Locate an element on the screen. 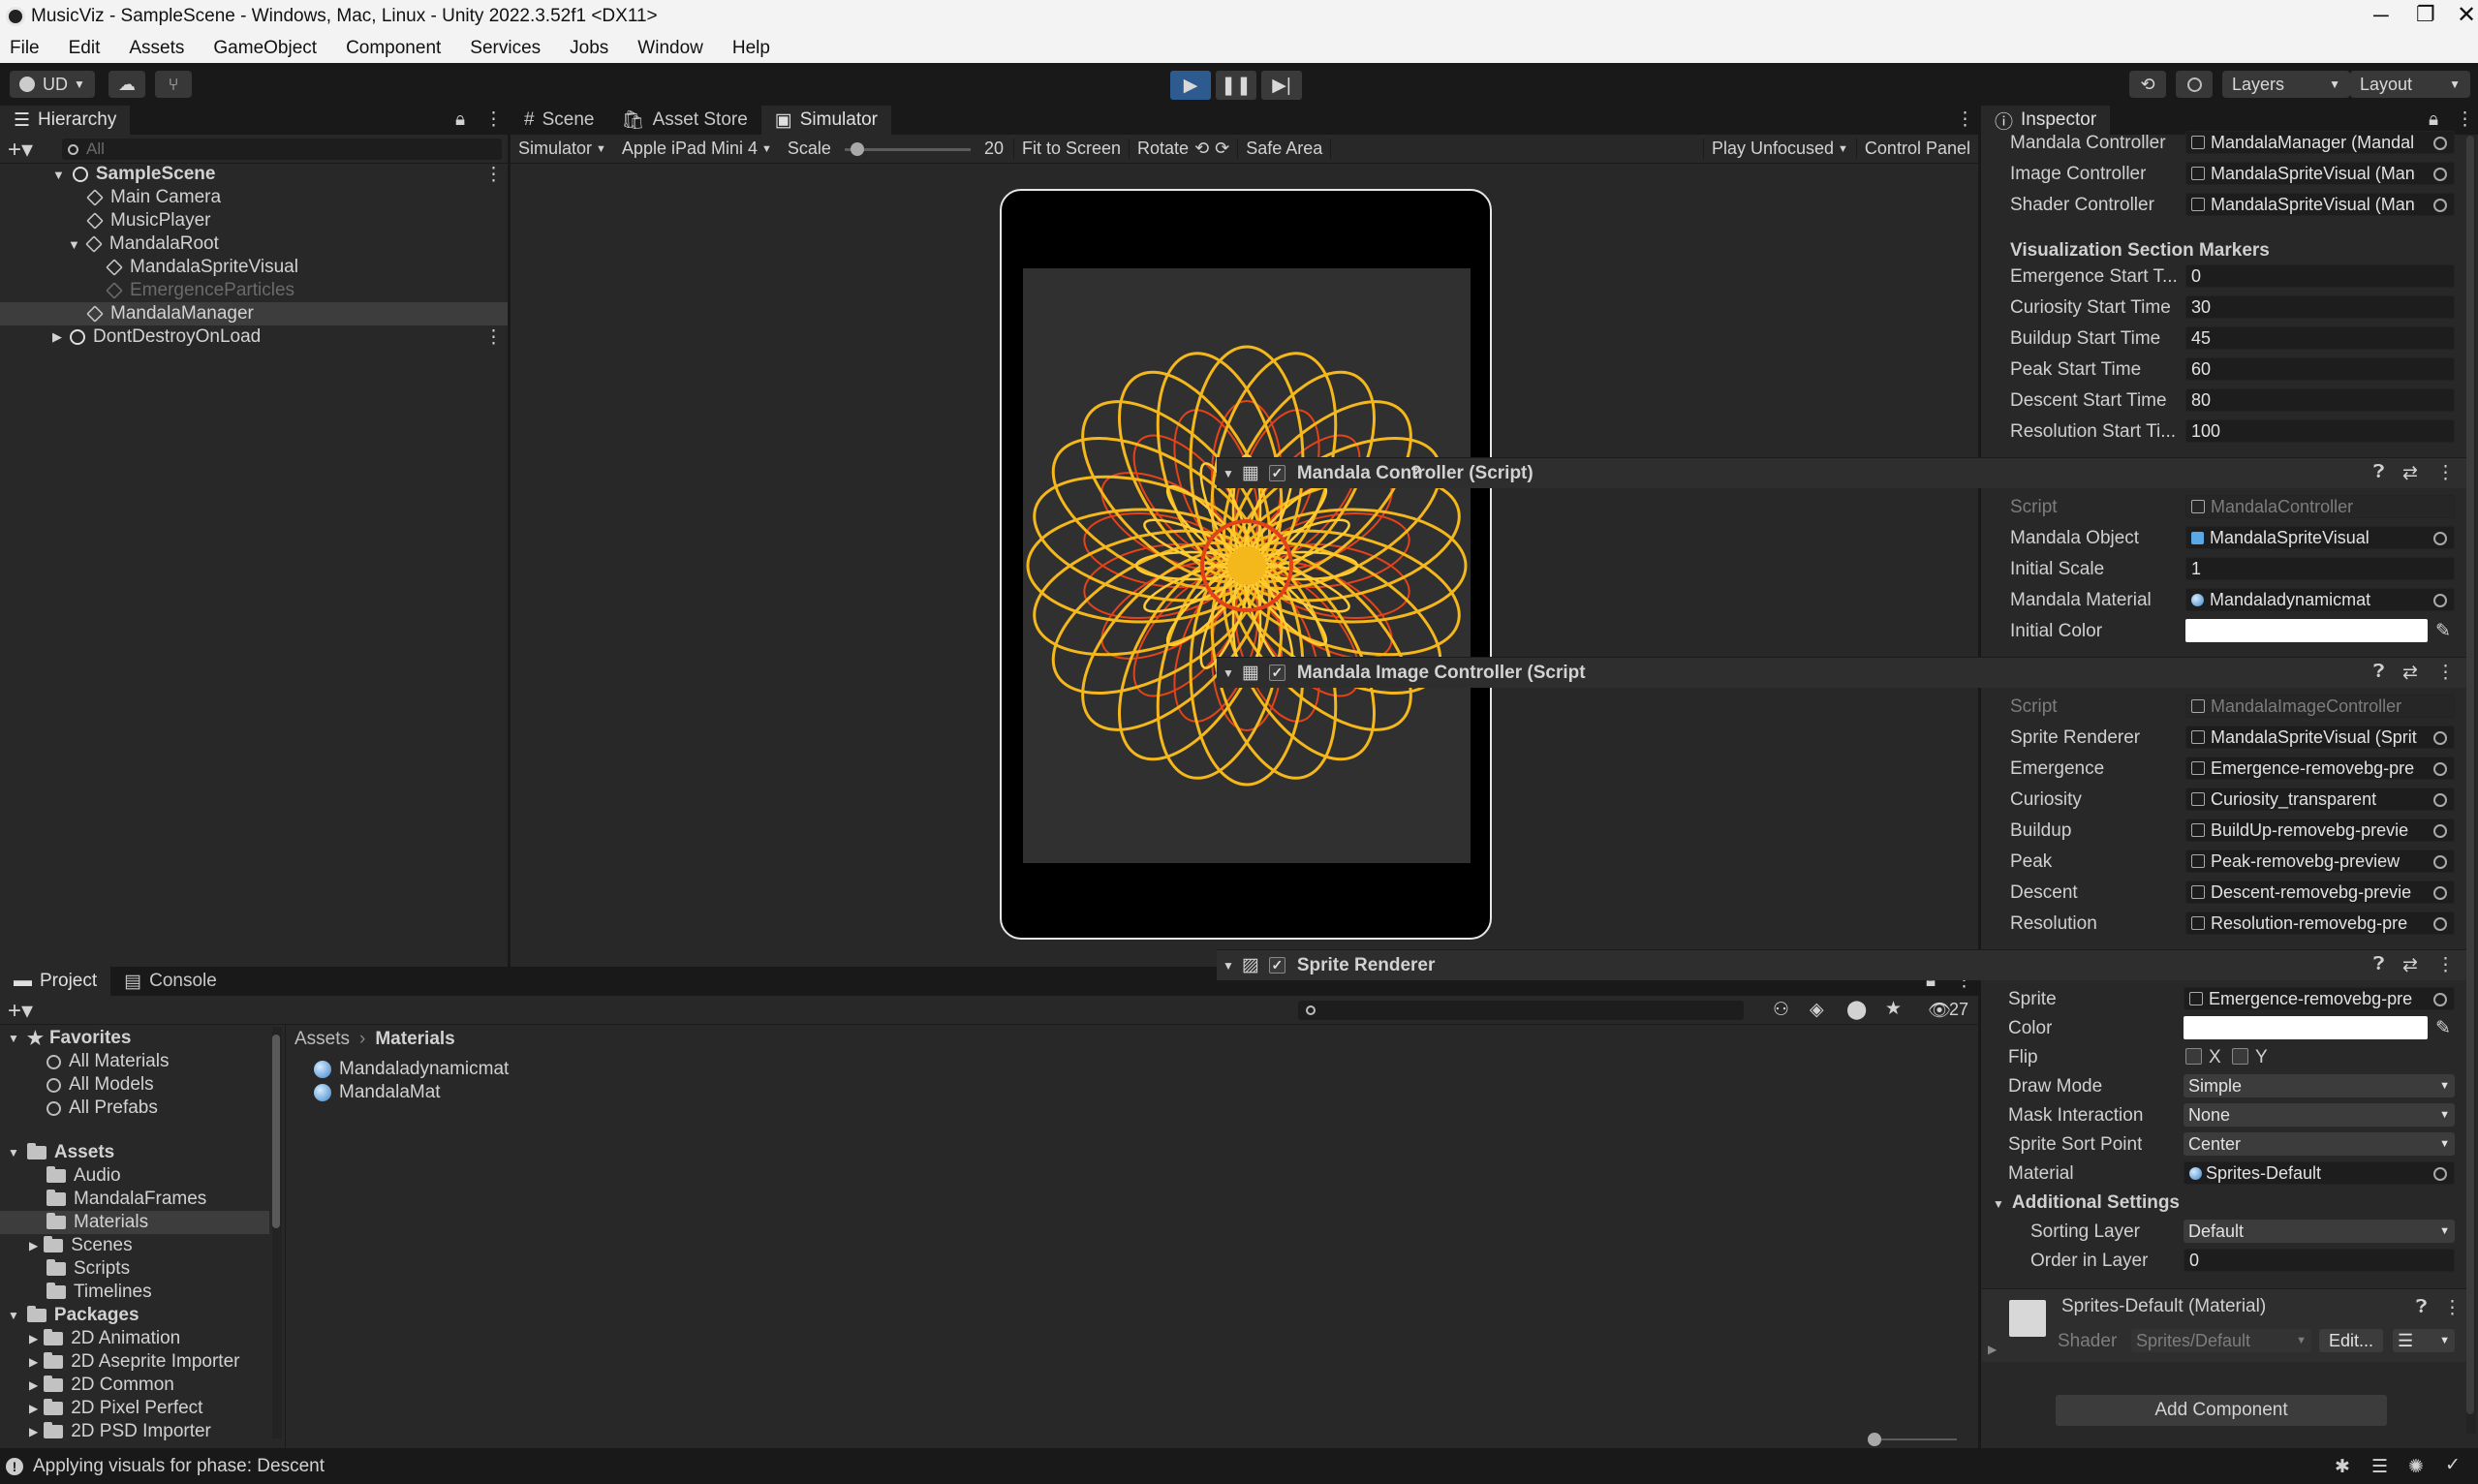  collapse-arrow-icon: ▼ is located at coordinates (13, 1152).